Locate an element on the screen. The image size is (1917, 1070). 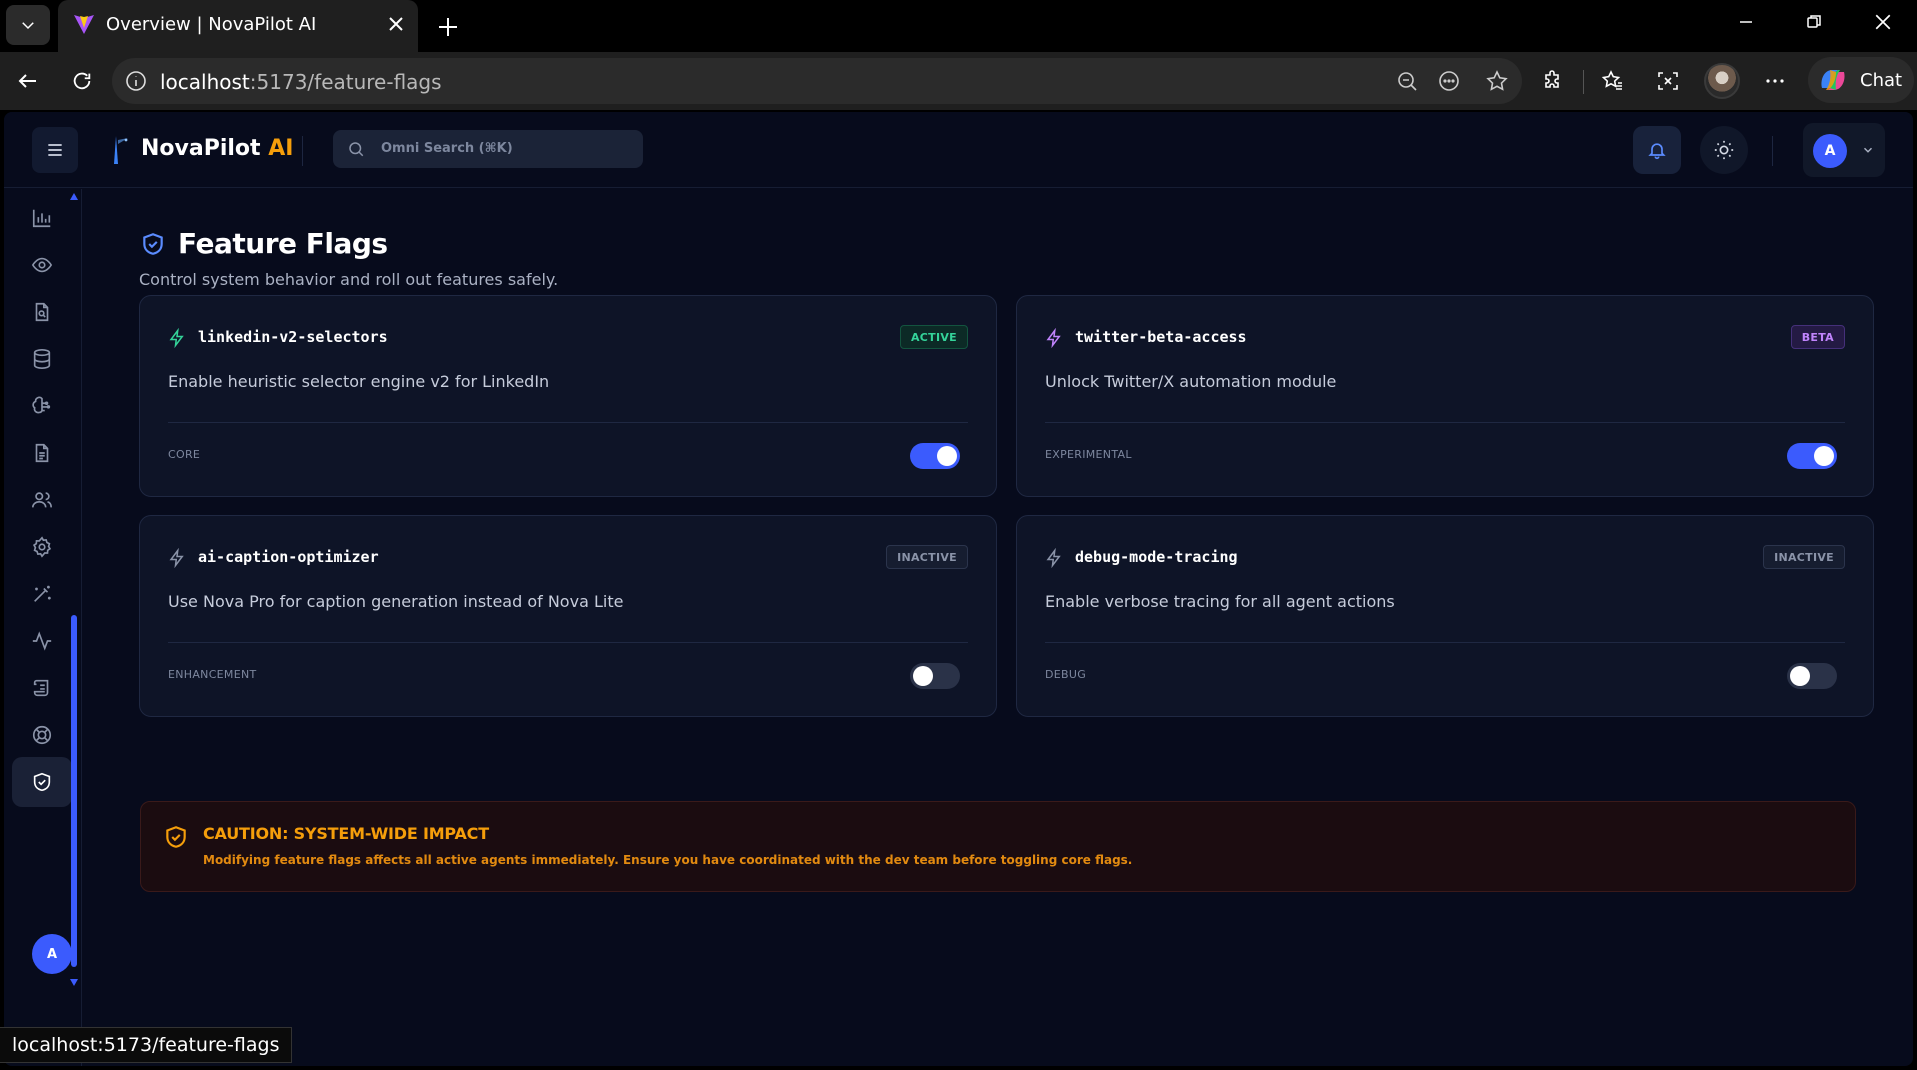
browser-tab-bar: Overview | NovaPilot AI is located at coordinates (958, 26).